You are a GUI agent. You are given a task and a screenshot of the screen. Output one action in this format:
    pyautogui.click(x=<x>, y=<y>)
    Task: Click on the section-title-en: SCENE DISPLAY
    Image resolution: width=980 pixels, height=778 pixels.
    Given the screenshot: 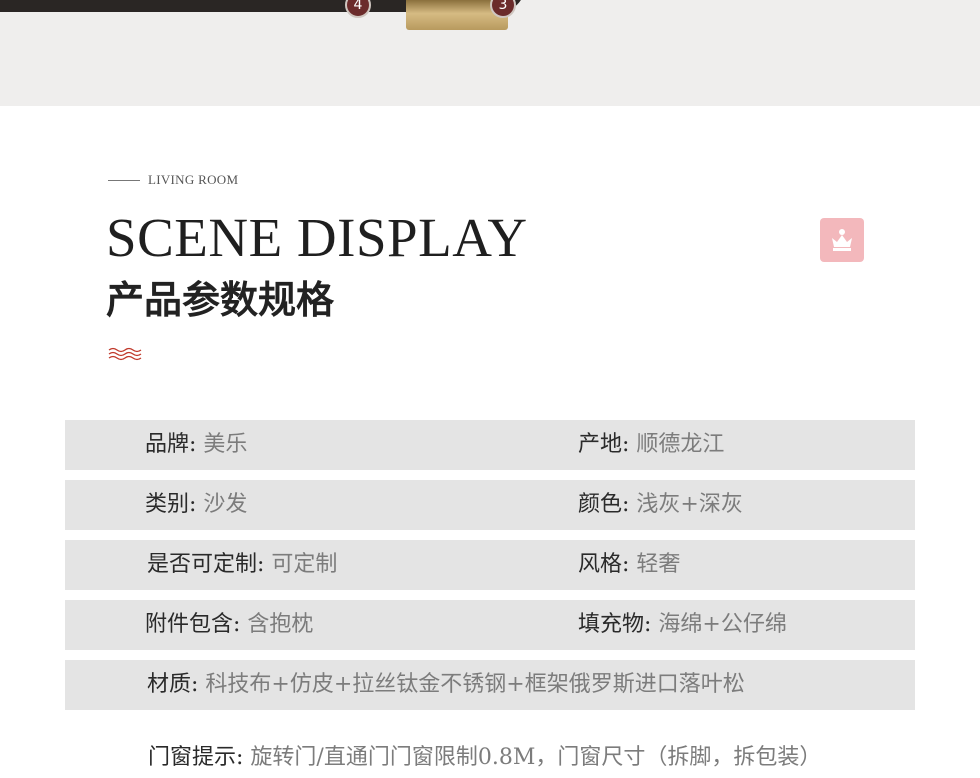 What is the action you would take?
    pyautogui.click(x=317, y=237)
    